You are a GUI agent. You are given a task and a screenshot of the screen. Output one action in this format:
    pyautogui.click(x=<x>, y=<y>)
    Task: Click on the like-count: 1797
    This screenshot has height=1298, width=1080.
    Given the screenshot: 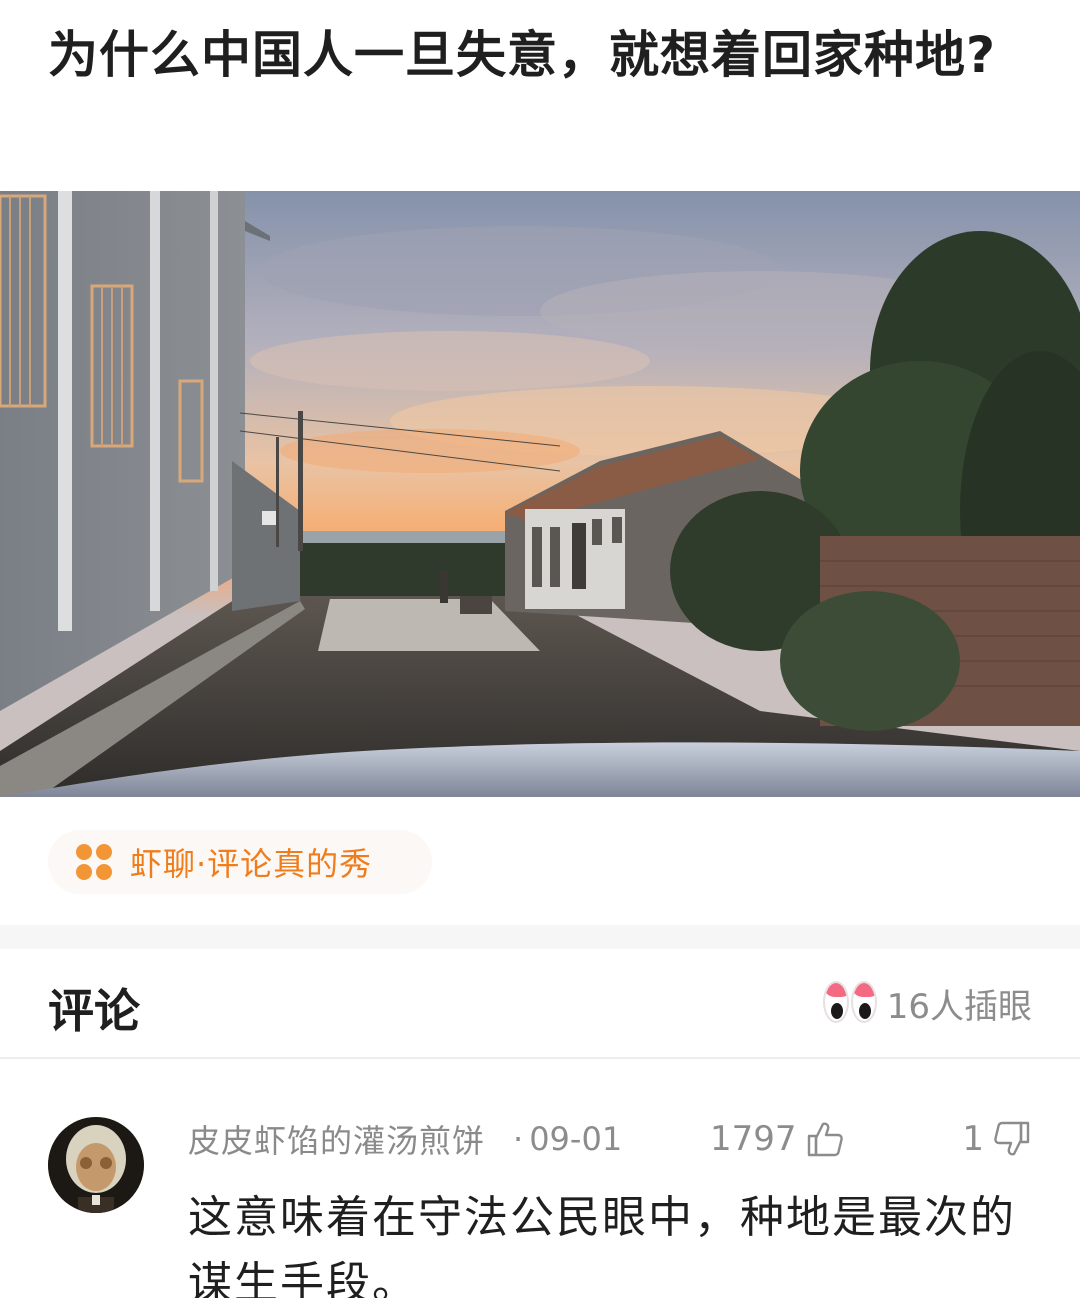 What is the action you would take?
    pyautogui.click(x=753, y=1139)
    